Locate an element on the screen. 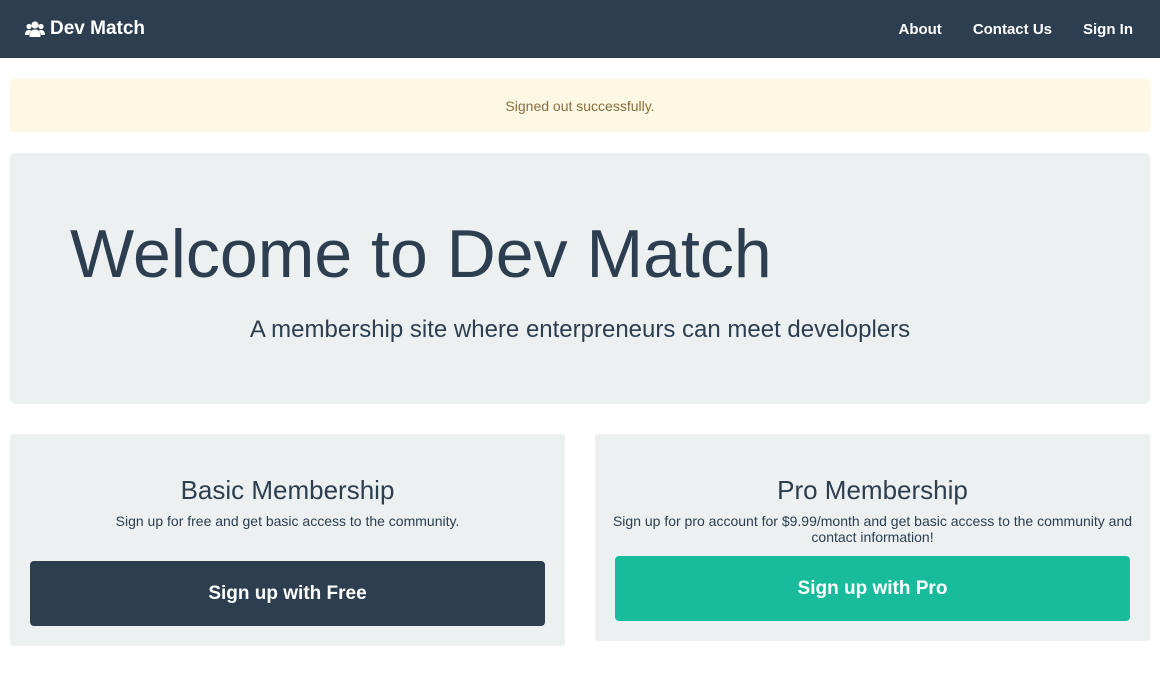 This screenshot has width=1160, height=687. alert-message: Signed out successfully. is located at coordinates (580, 105).